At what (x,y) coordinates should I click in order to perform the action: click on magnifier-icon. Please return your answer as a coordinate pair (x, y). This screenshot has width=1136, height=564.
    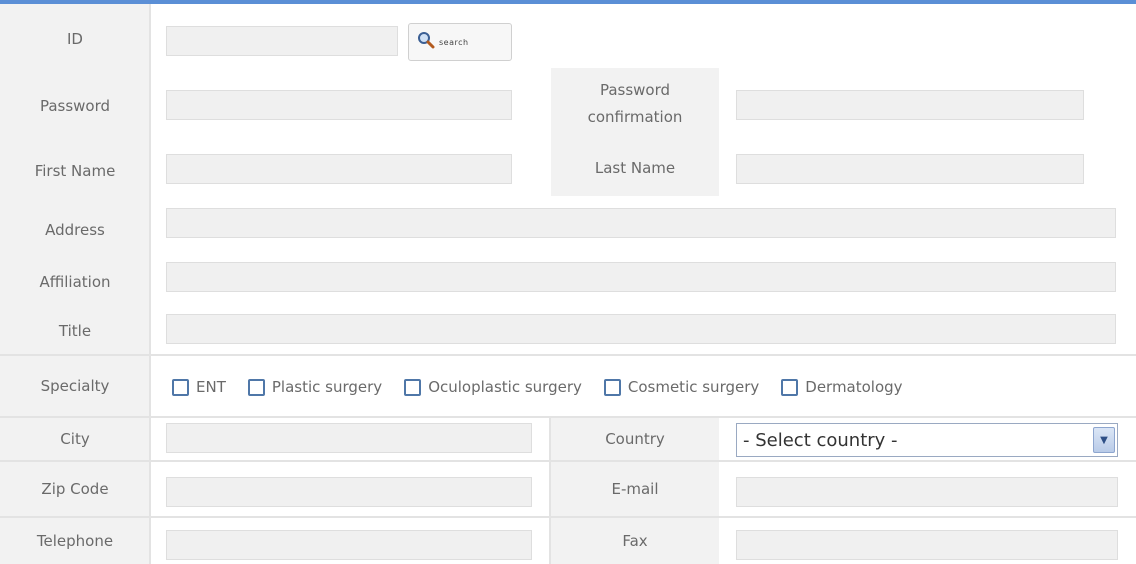
    Looking at the image, I should click on (426, 42).